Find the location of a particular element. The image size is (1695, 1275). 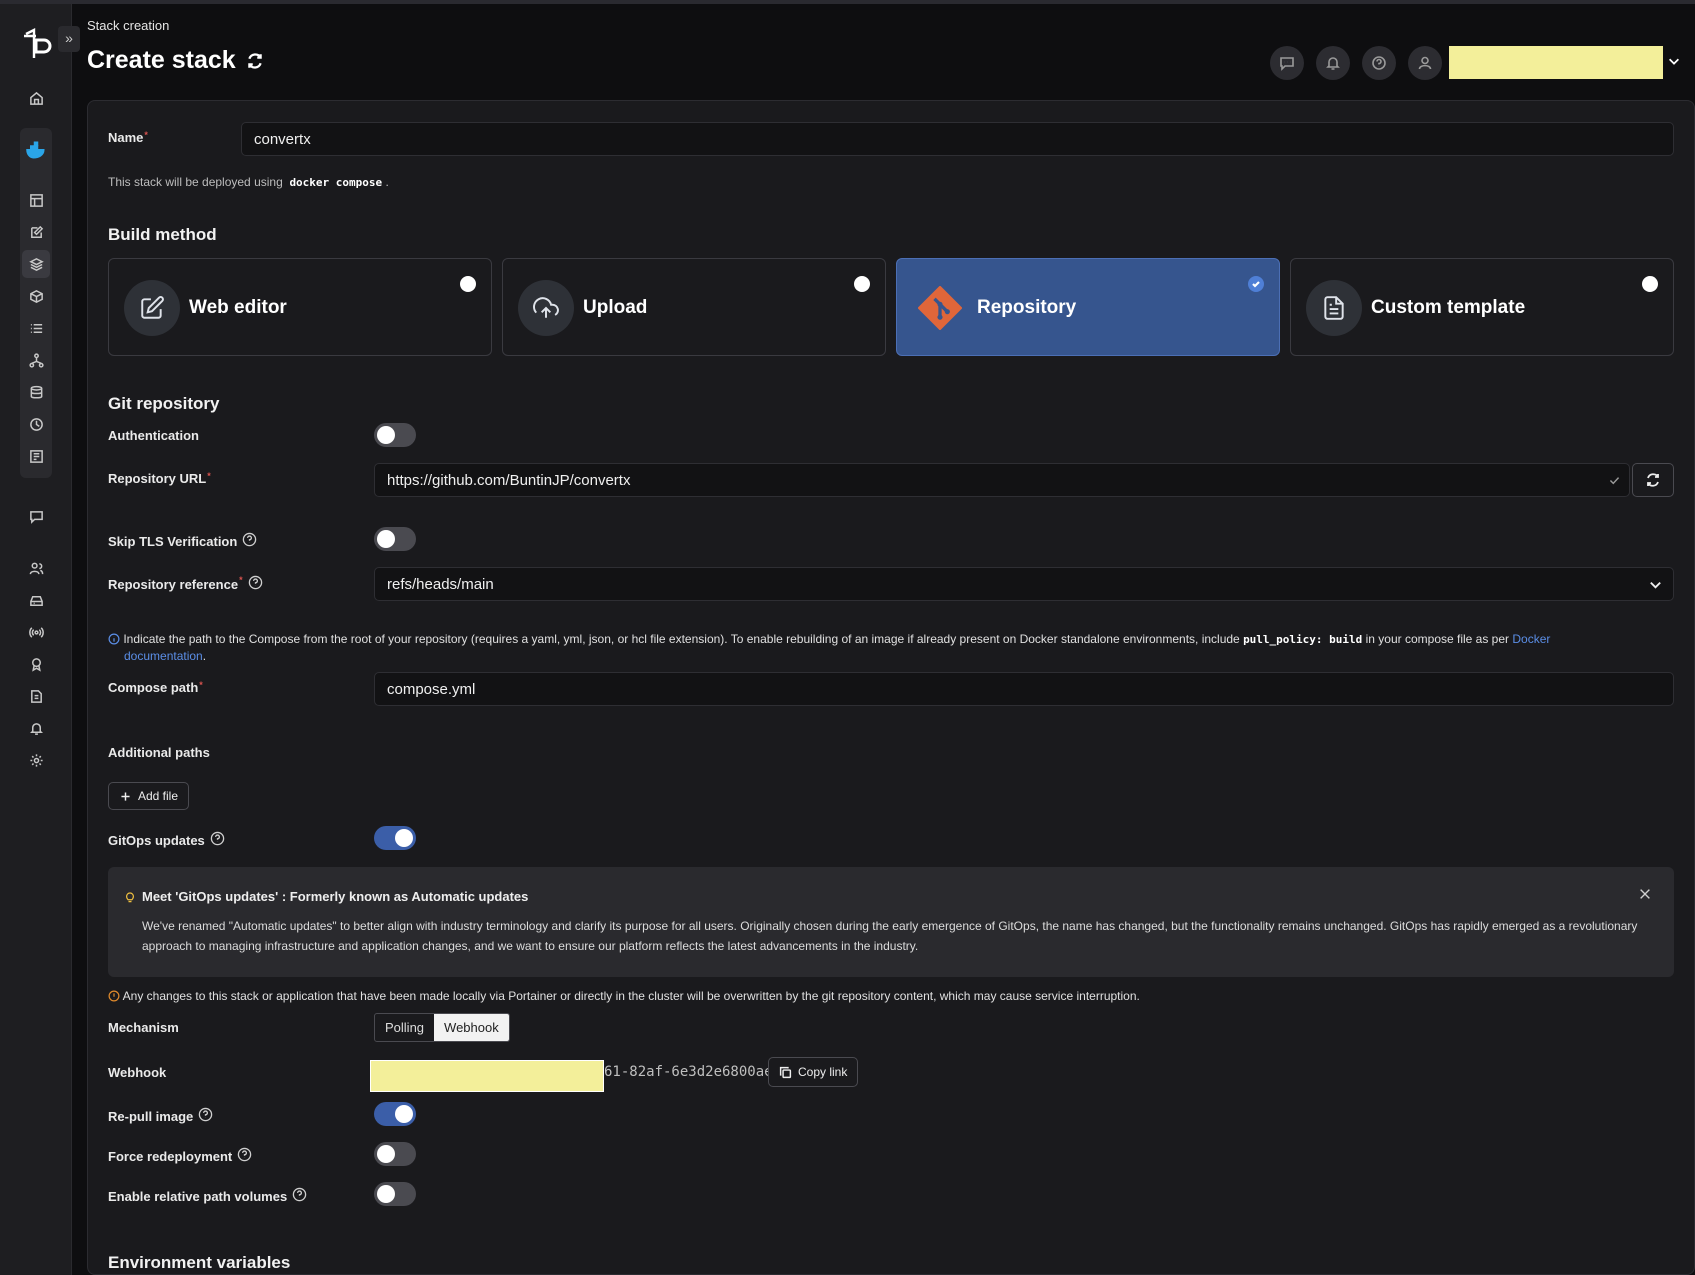

dashboard-icon is located at coordinates (36, 200).